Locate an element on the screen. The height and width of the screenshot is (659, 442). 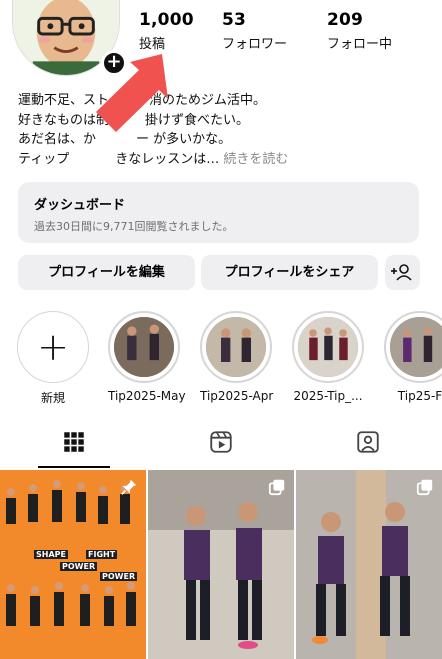
highlight-label: Tip25-F is located at coordinates (419, 396).